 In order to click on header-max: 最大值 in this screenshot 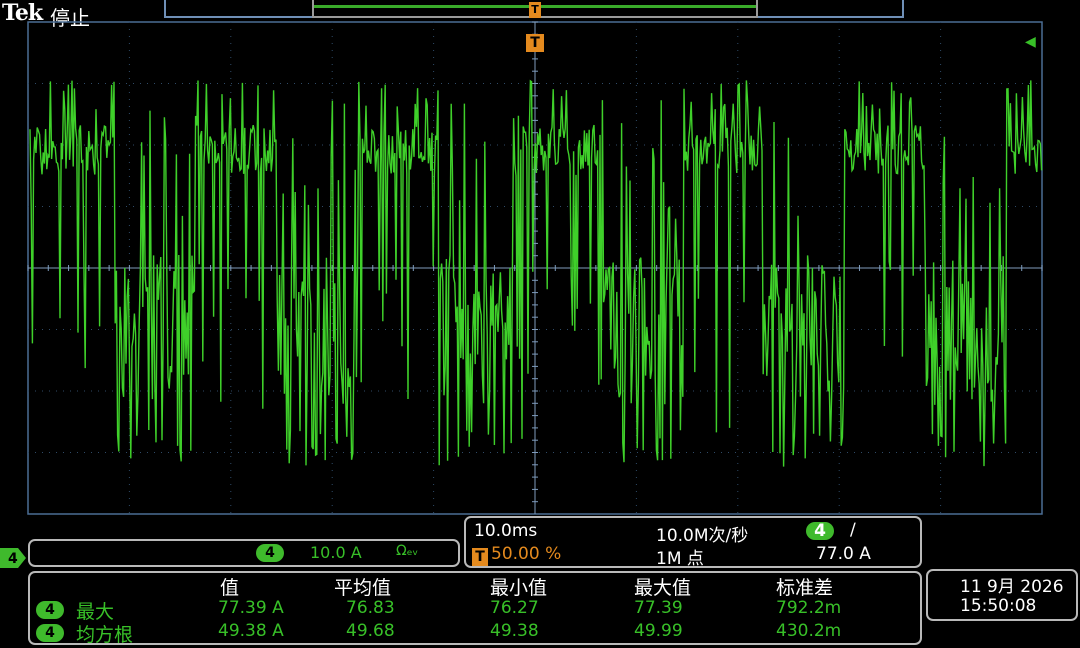, I will do `click(663, 588)`.